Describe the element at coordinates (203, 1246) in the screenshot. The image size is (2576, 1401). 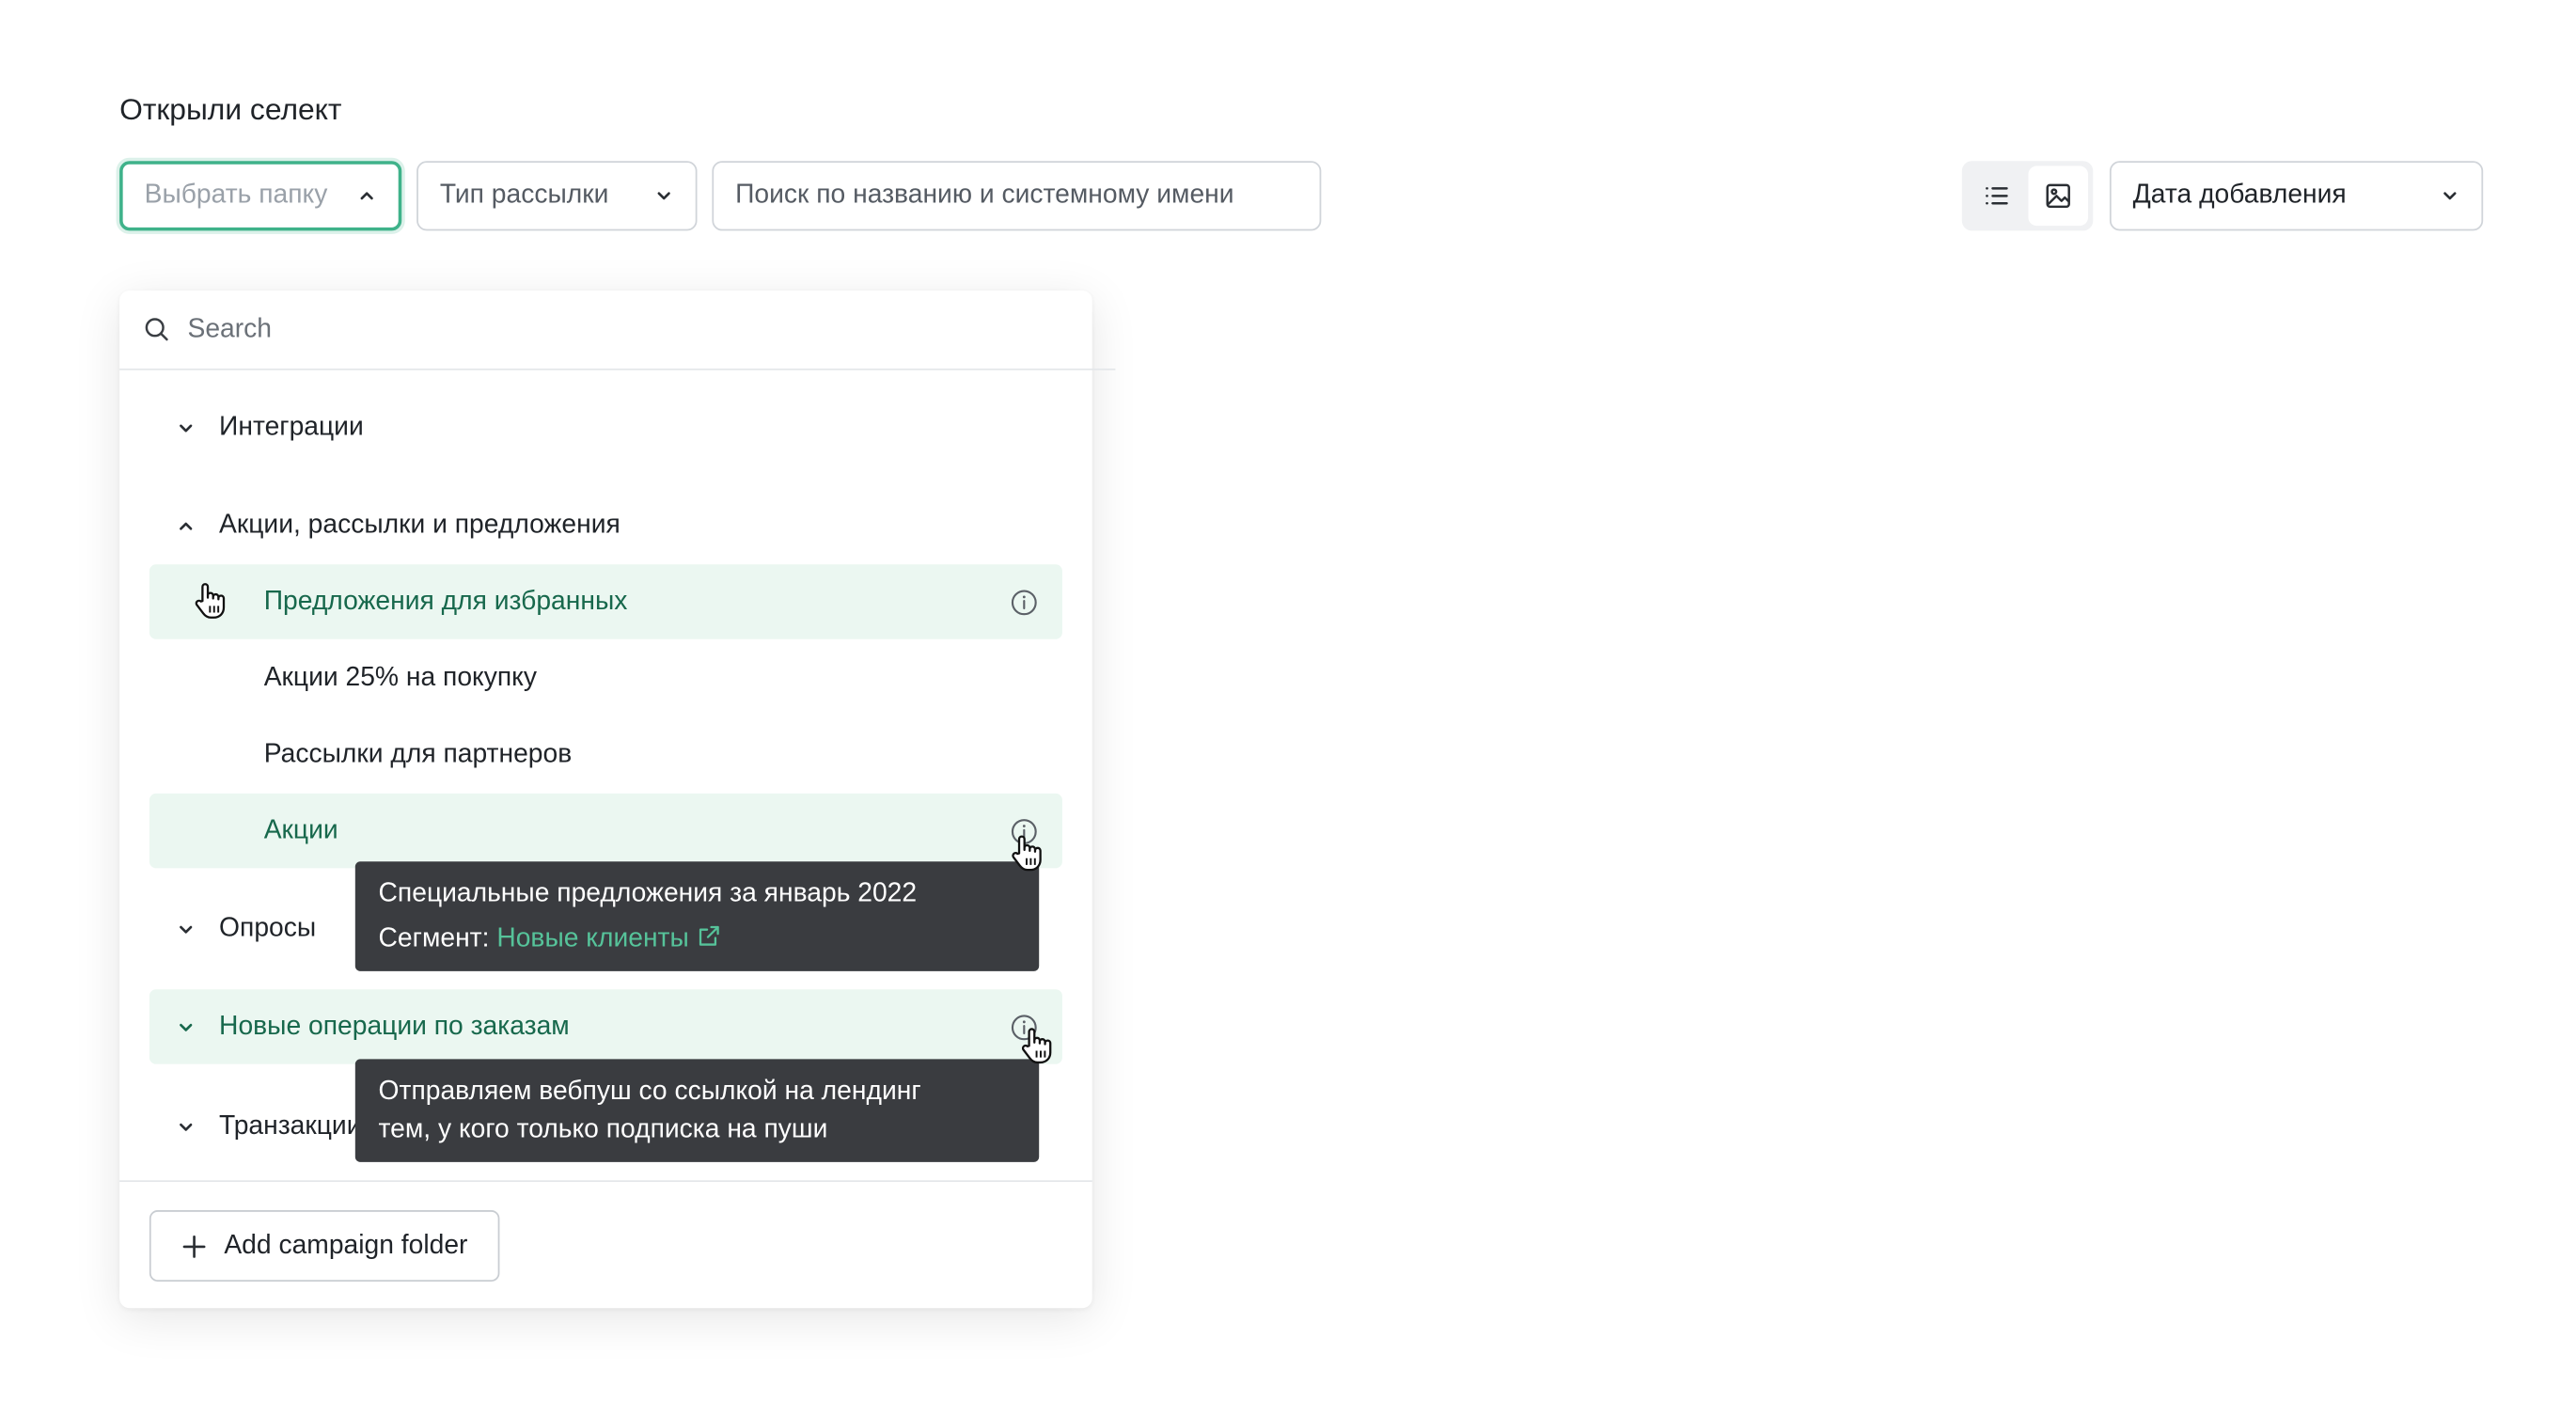
I see `plus-icon` at that location.